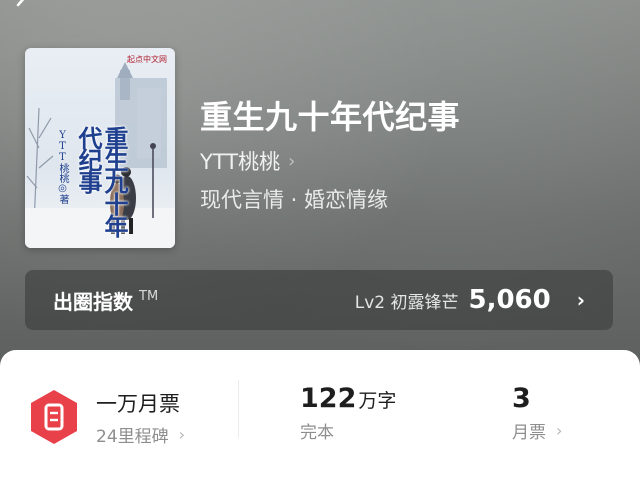  What do you see at coordinates (140, 417) in the screenshot?
I see `monthly-ticket-milestone: 一万月票 24里程碑 ›` at bounding box center [140, 417].